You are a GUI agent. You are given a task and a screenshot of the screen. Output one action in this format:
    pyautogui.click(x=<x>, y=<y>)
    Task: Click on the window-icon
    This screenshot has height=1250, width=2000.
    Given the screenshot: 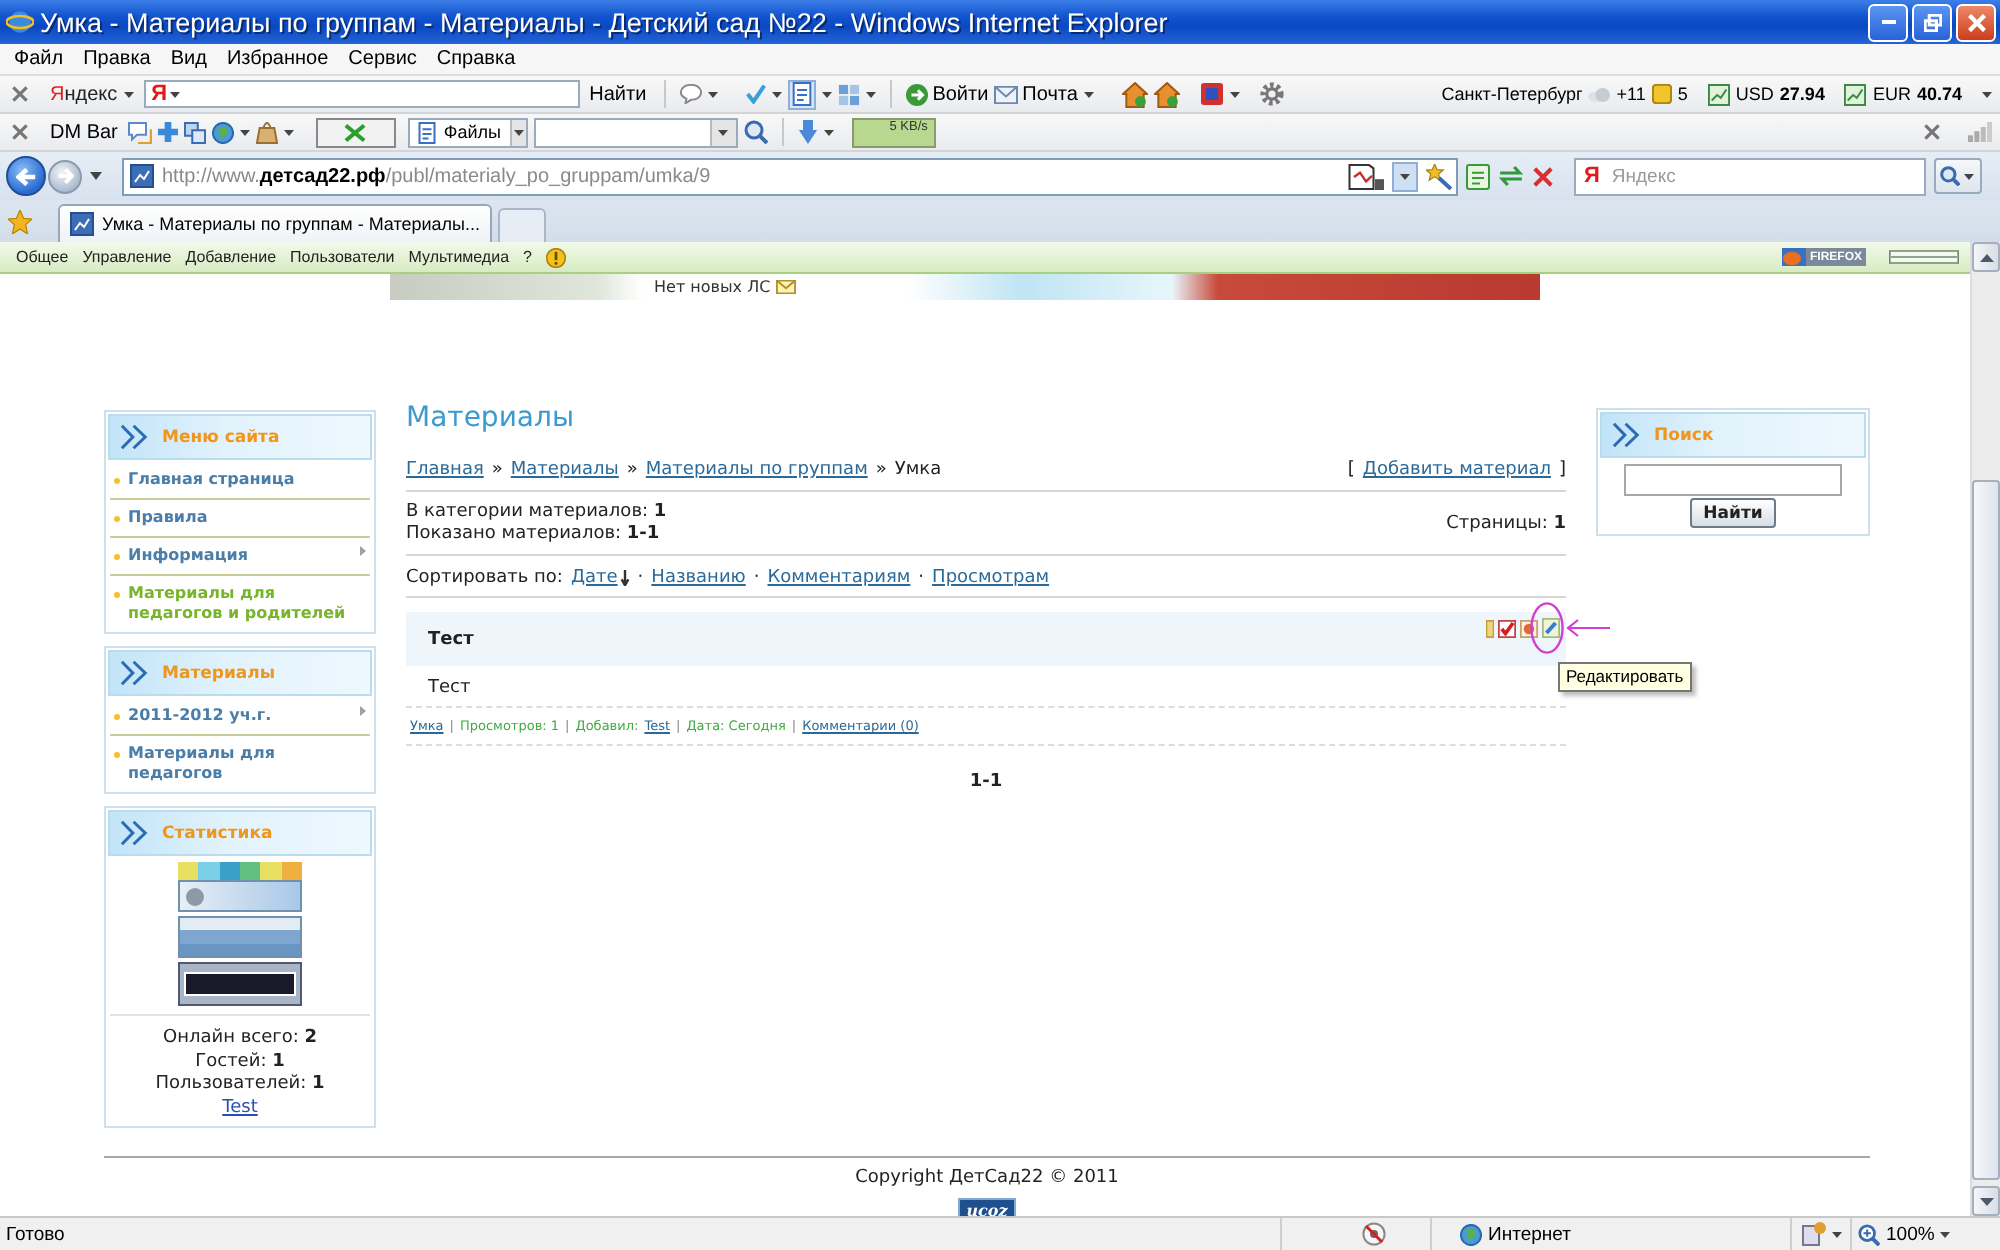 What is the action you would take?
    pyautogui.click(x=1814, y=1234)
    